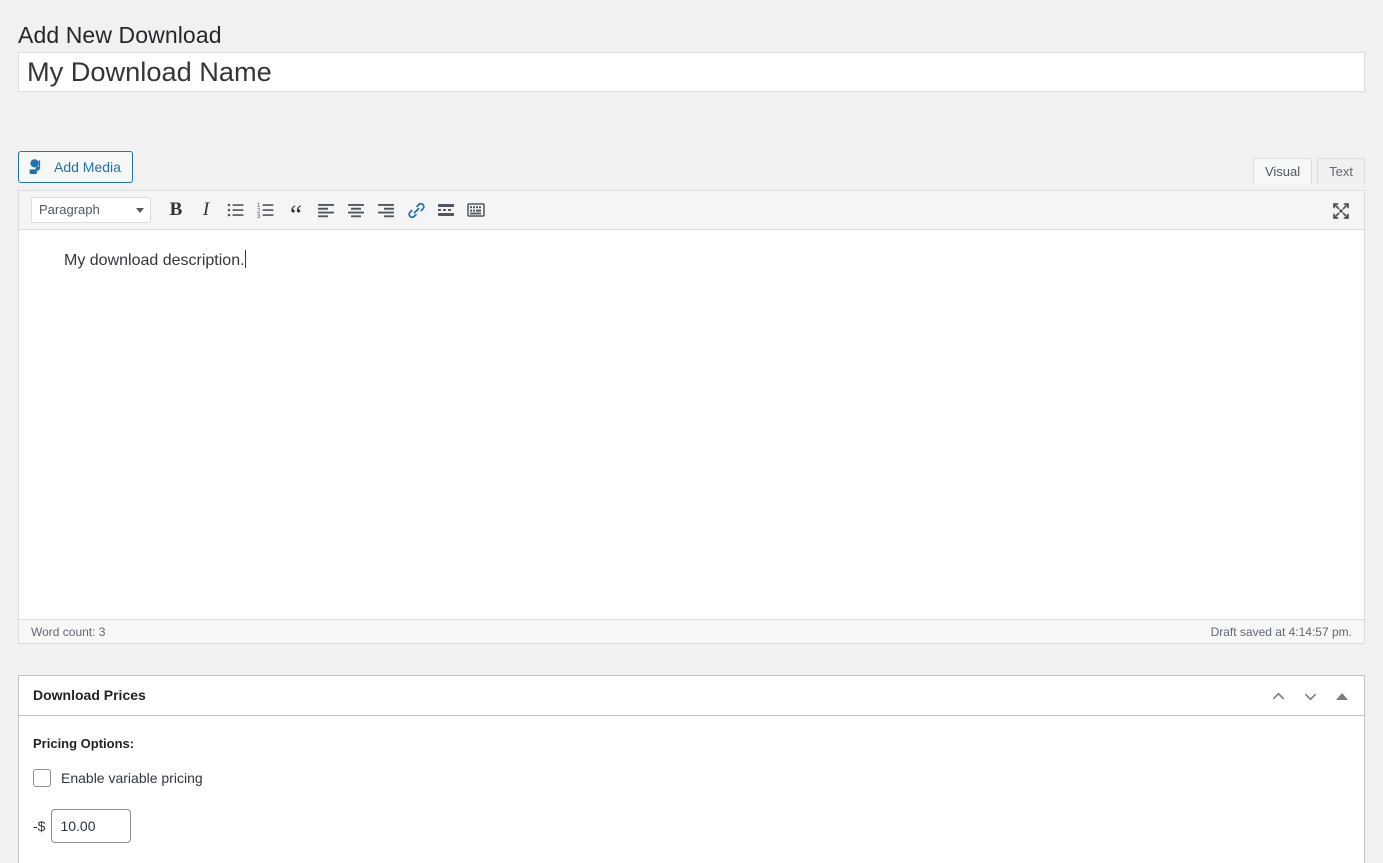 Image resolution: width=1383 pixels, height=863 pixels. I want to click on add-media-label: Add Media, so click(87, 167).